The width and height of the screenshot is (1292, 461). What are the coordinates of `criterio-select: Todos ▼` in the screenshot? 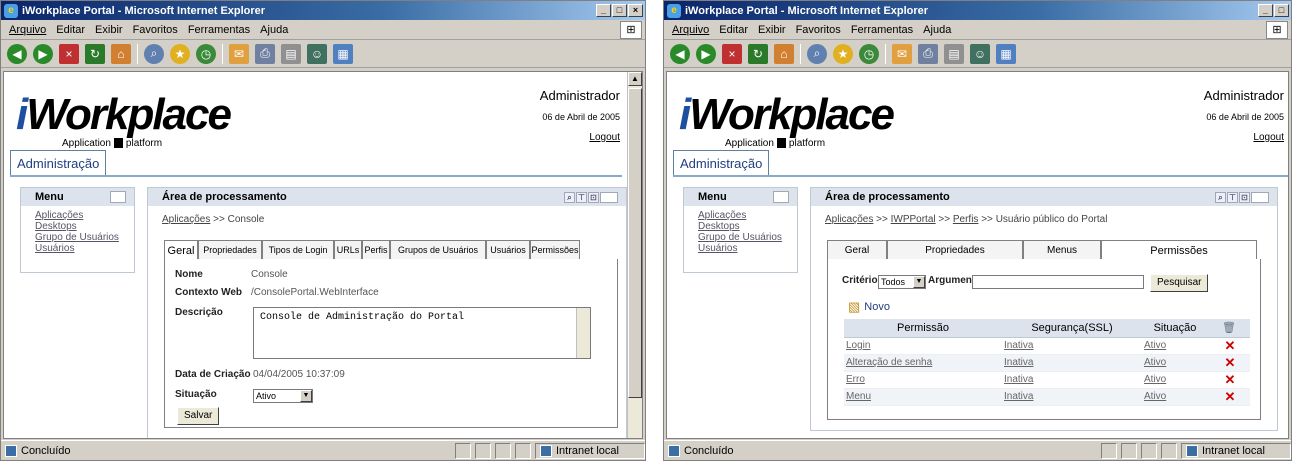 It's located at (902, 282).